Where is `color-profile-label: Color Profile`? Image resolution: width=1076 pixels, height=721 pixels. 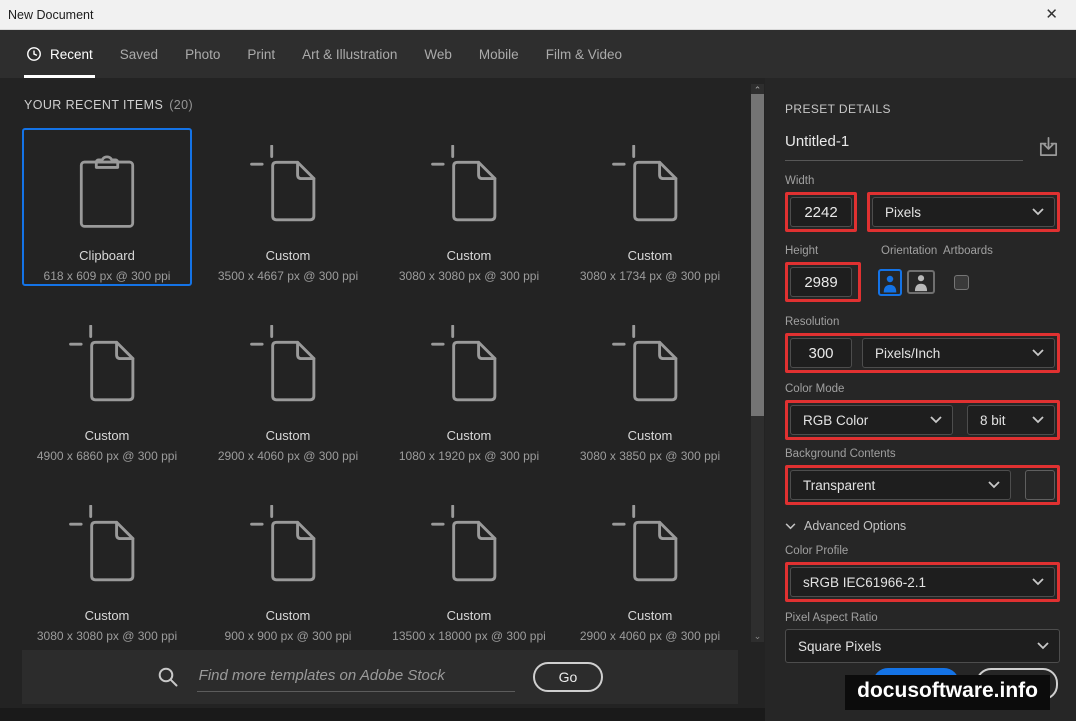
color-profile-label: Color Profile is located at coordinates (817, 551).